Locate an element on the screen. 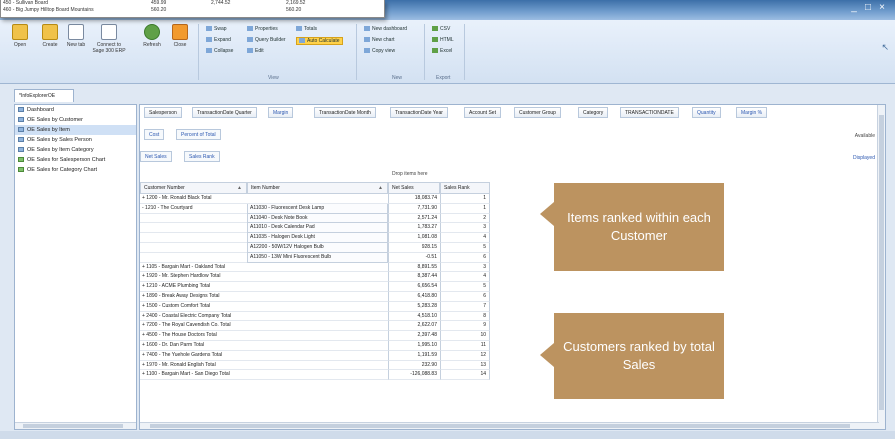 The height and width of the screenshot is (439, 895). auto-calculate-button: Auto Calculate is located at coordinates (319, 41).